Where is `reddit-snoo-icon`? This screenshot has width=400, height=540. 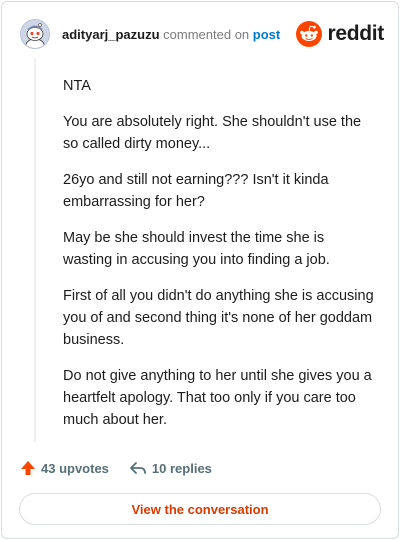 reddit-snoo-icon is located at coordinates (309, 34).